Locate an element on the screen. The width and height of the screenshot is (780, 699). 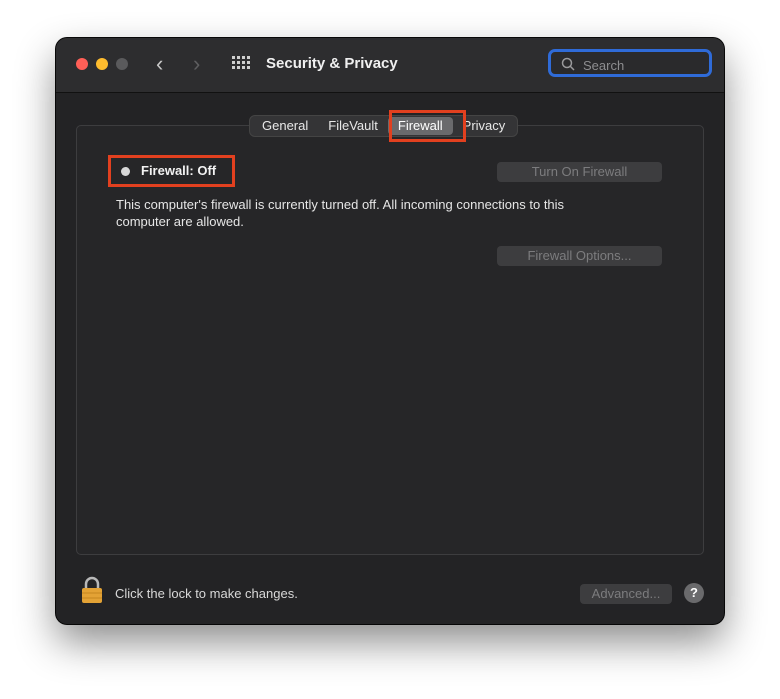
search-field is located at coordinates (630, 63).